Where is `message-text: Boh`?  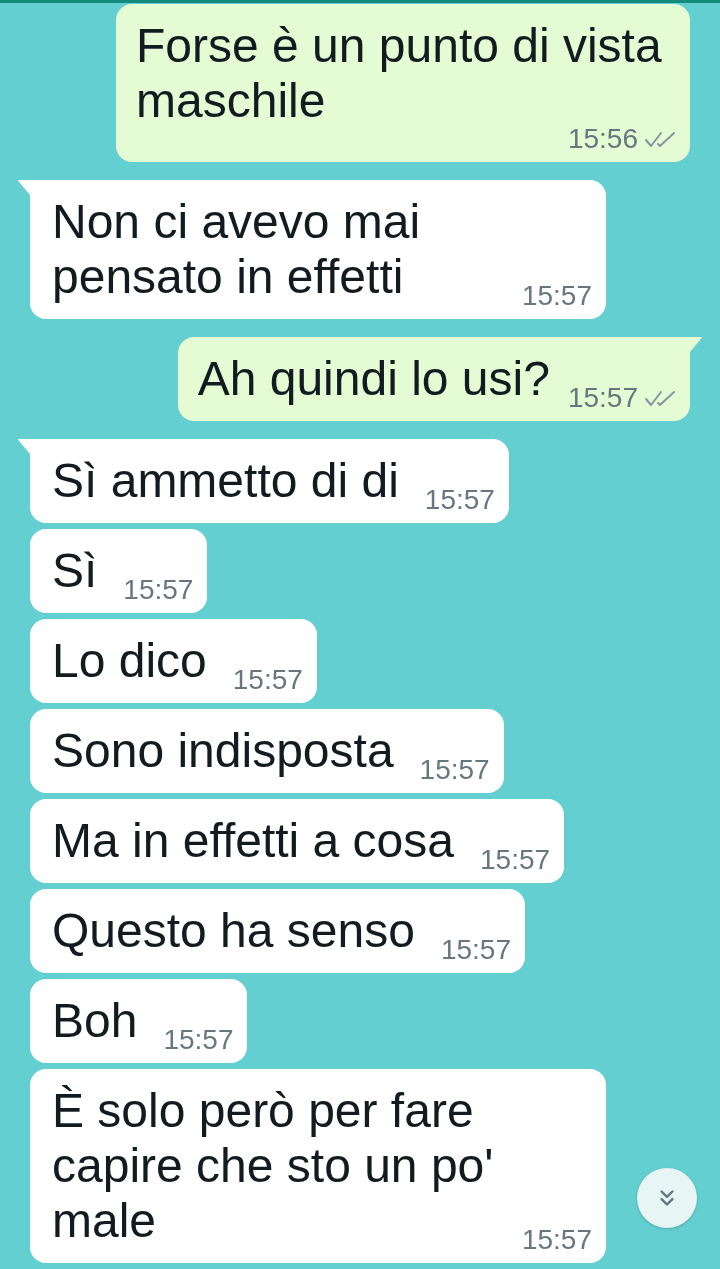 message-text: Boh is located at coordinates (95, 1020).